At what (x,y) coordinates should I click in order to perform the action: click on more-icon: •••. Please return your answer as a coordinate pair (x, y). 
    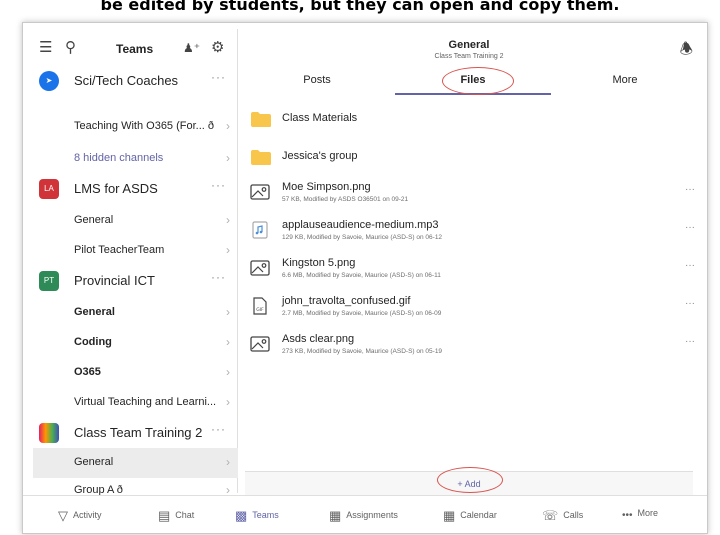
    Looking at the image, I should click on (627, 515).